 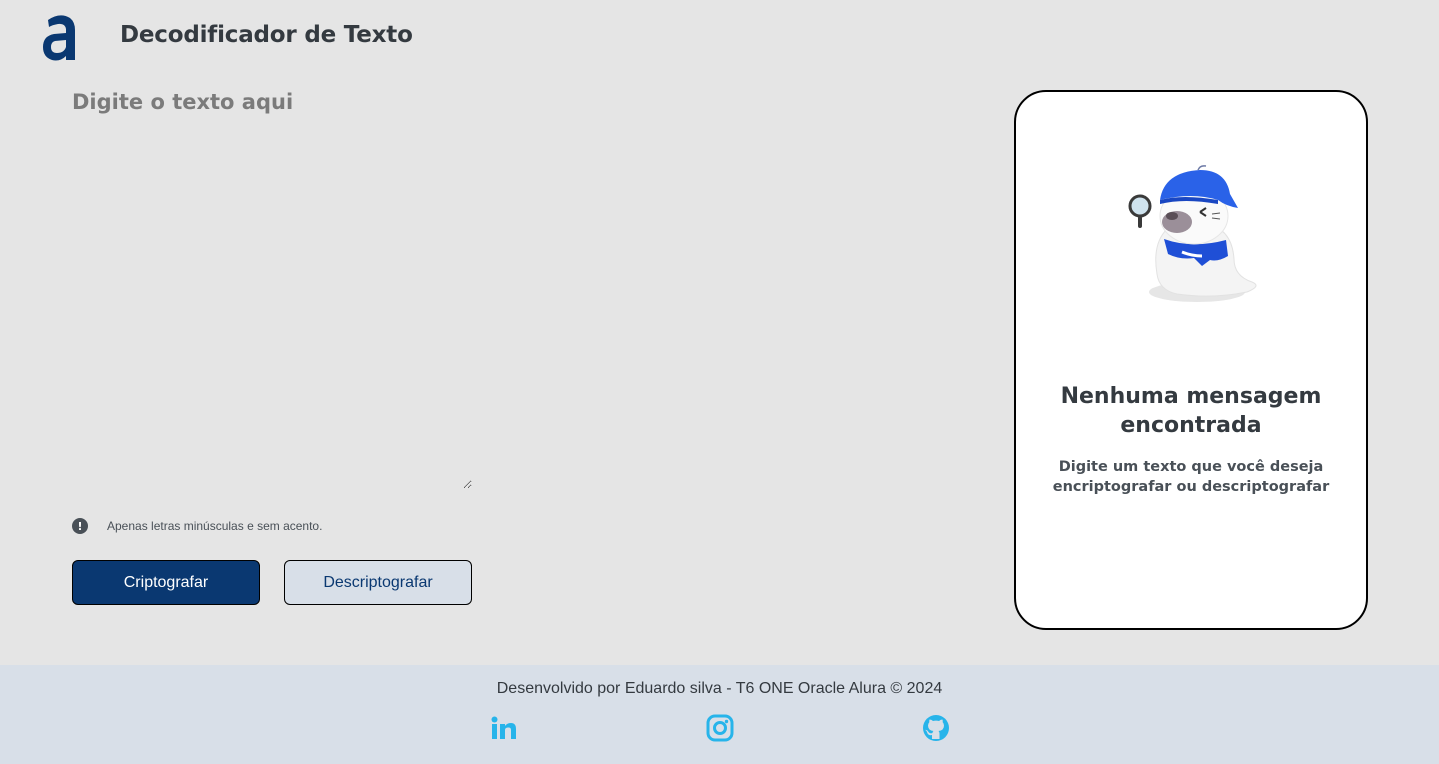 What do you see at coordinates (266, 35) in the screenshot?
I see `app-title: Decodificador de Texto` at bounding box center [266, 35].